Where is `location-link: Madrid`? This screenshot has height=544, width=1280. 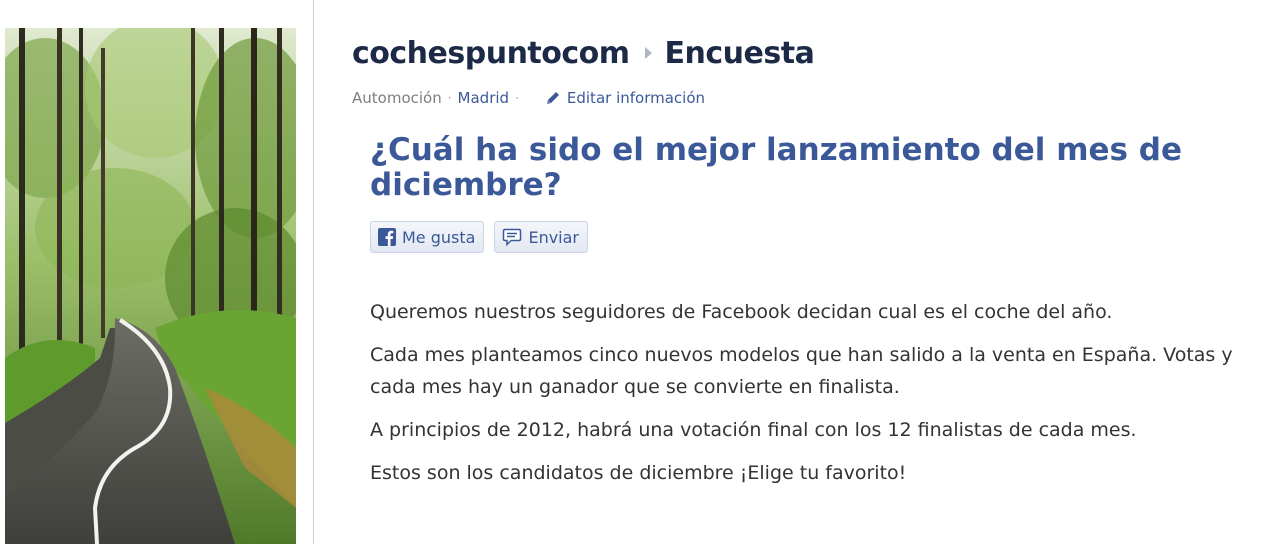 location-link: Madrid is located at coordinates (484, 98).